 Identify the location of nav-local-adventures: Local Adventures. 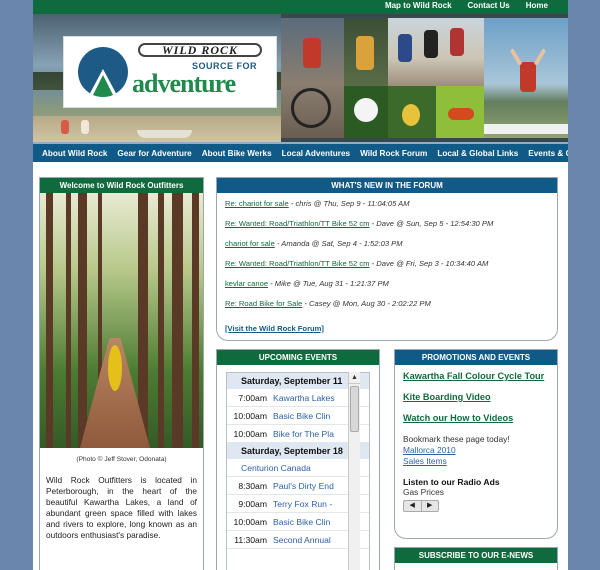
(316, 153).